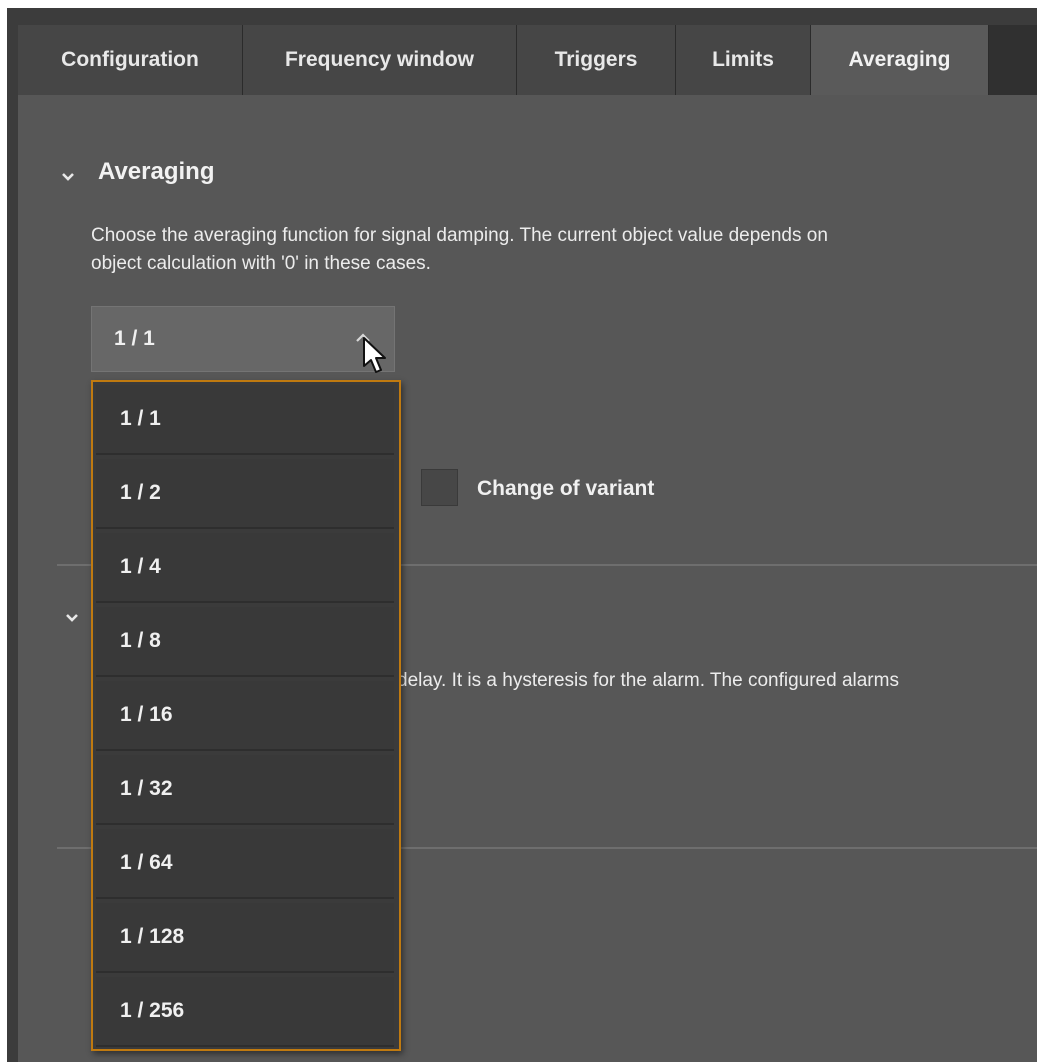 This screenshot has width=1037, height=1062. What do you see at coordinates (245, 642) in the screenshot?
I see `dropdown-option: 1 / 8` at bounding box center [245, 642].